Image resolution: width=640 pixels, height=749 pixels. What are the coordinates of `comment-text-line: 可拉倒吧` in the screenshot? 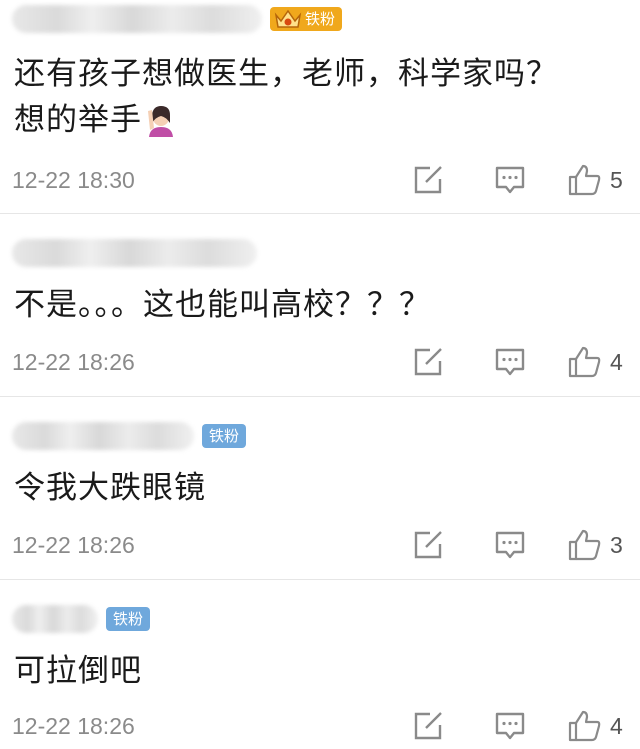 It's located at (78, 671).